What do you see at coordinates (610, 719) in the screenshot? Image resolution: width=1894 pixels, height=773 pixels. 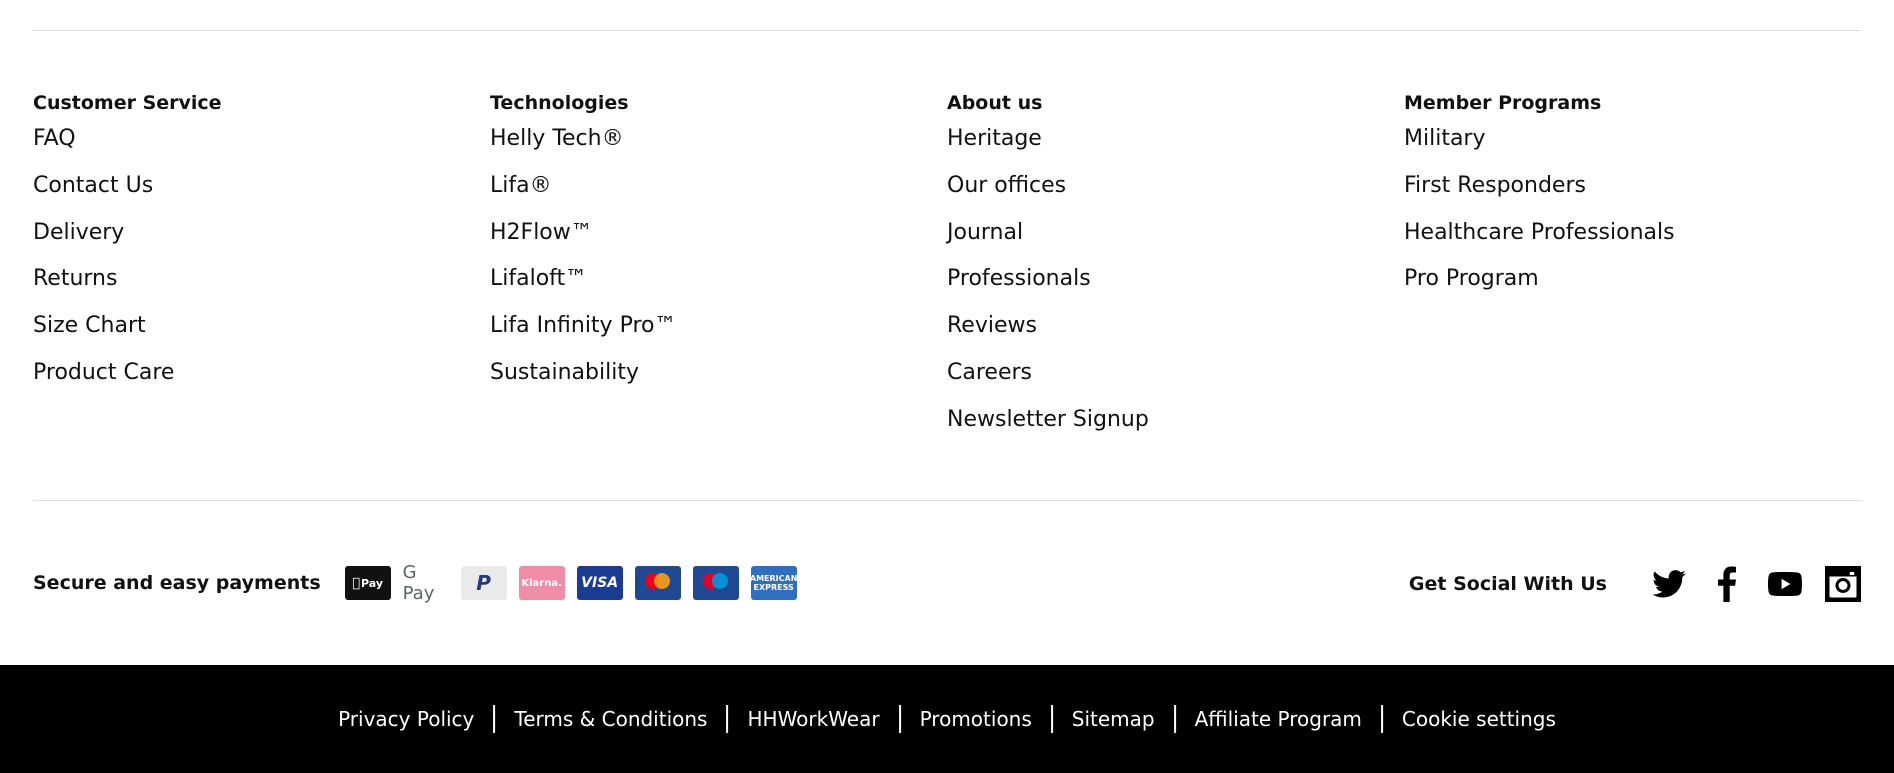 I see `terms-conditions-link: Terms & Conditions` at bounding box center [610, 719].